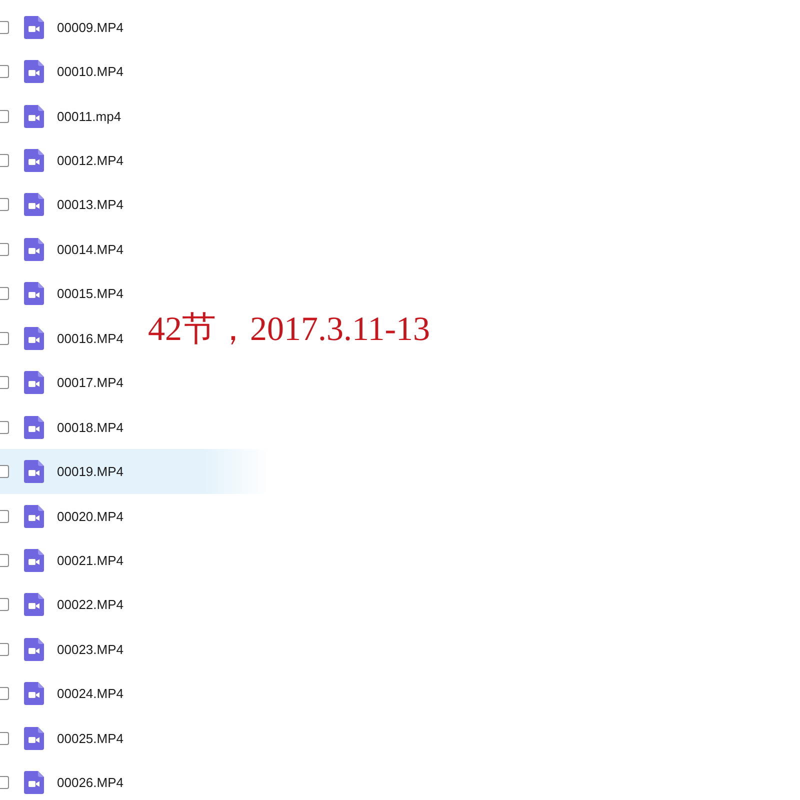 Image resolution: width=800 pixels, height=800 pixels. I want to click on file-name: 00012.MP4, so click(90, 160).